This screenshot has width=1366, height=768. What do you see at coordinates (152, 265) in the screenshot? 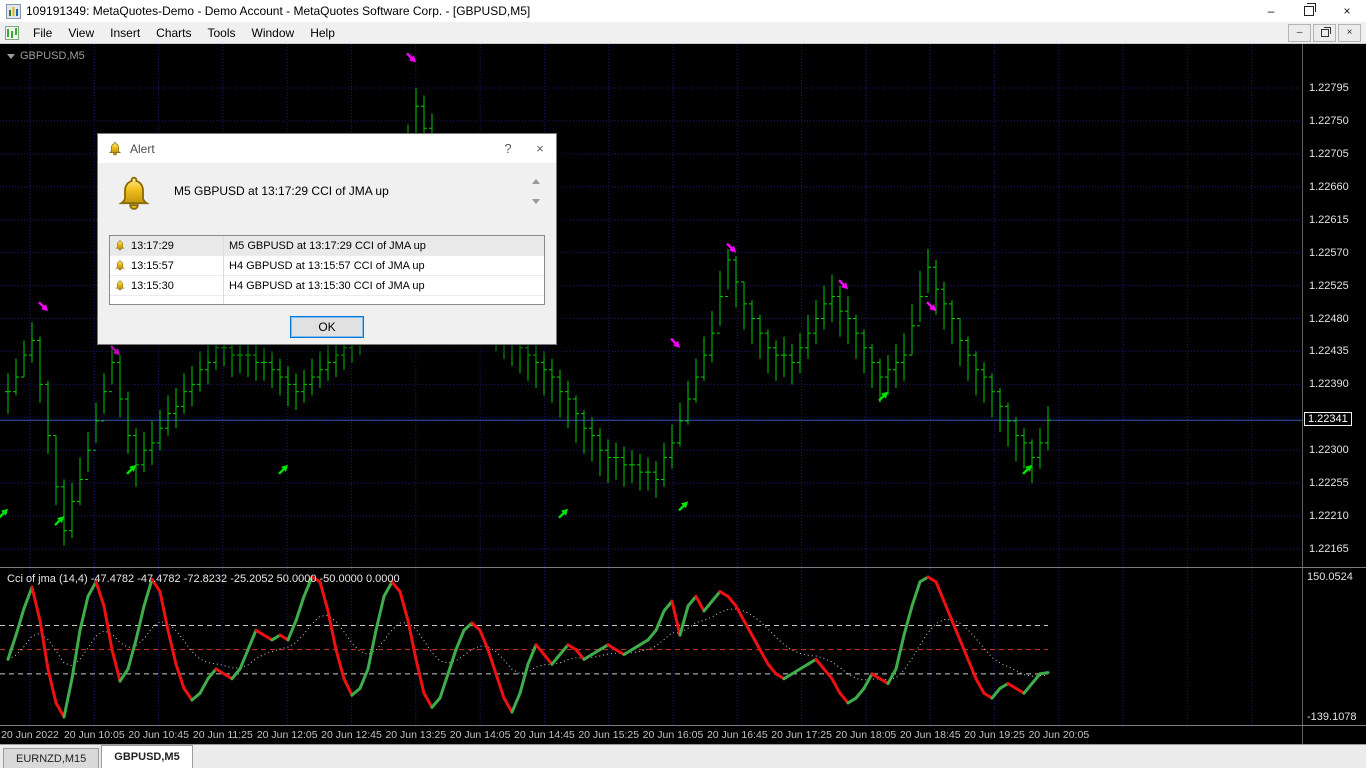
I see `alert-time: 13:15:57` at bounding box center [152, 265].